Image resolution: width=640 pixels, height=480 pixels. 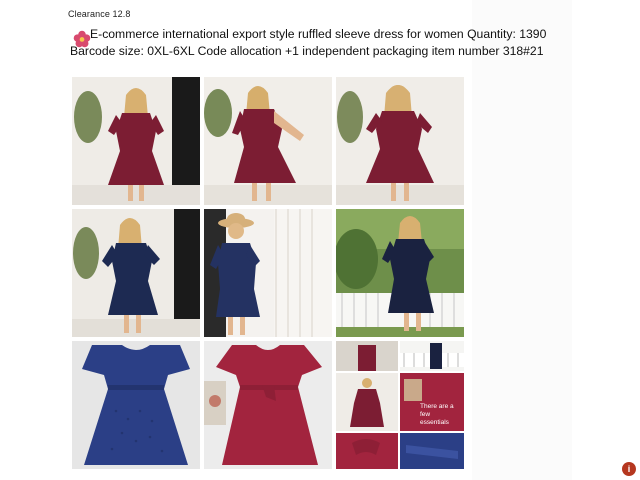 What do you see at coordinates (136, 405) in the screenshot?
I see `photo-blue-flatlay` at bounding box center [136, 405].